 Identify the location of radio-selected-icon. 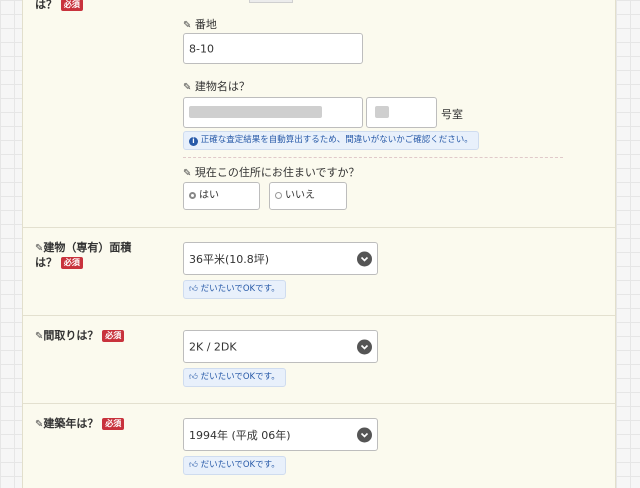
(192, 195).